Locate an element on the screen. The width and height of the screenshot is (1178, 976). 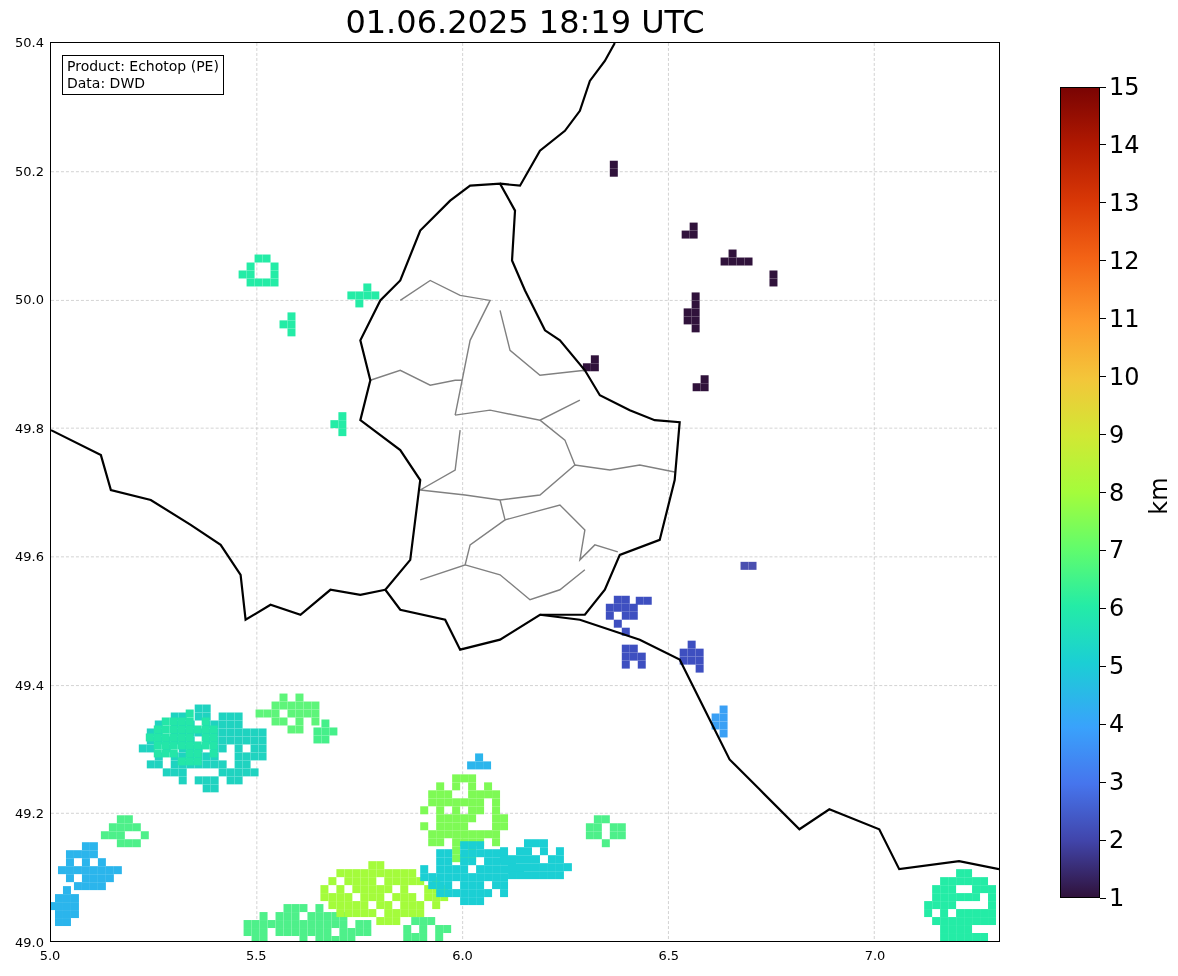
chart-title: 01.06.2025 18:19 UTC is located at coordinates (525, 22).